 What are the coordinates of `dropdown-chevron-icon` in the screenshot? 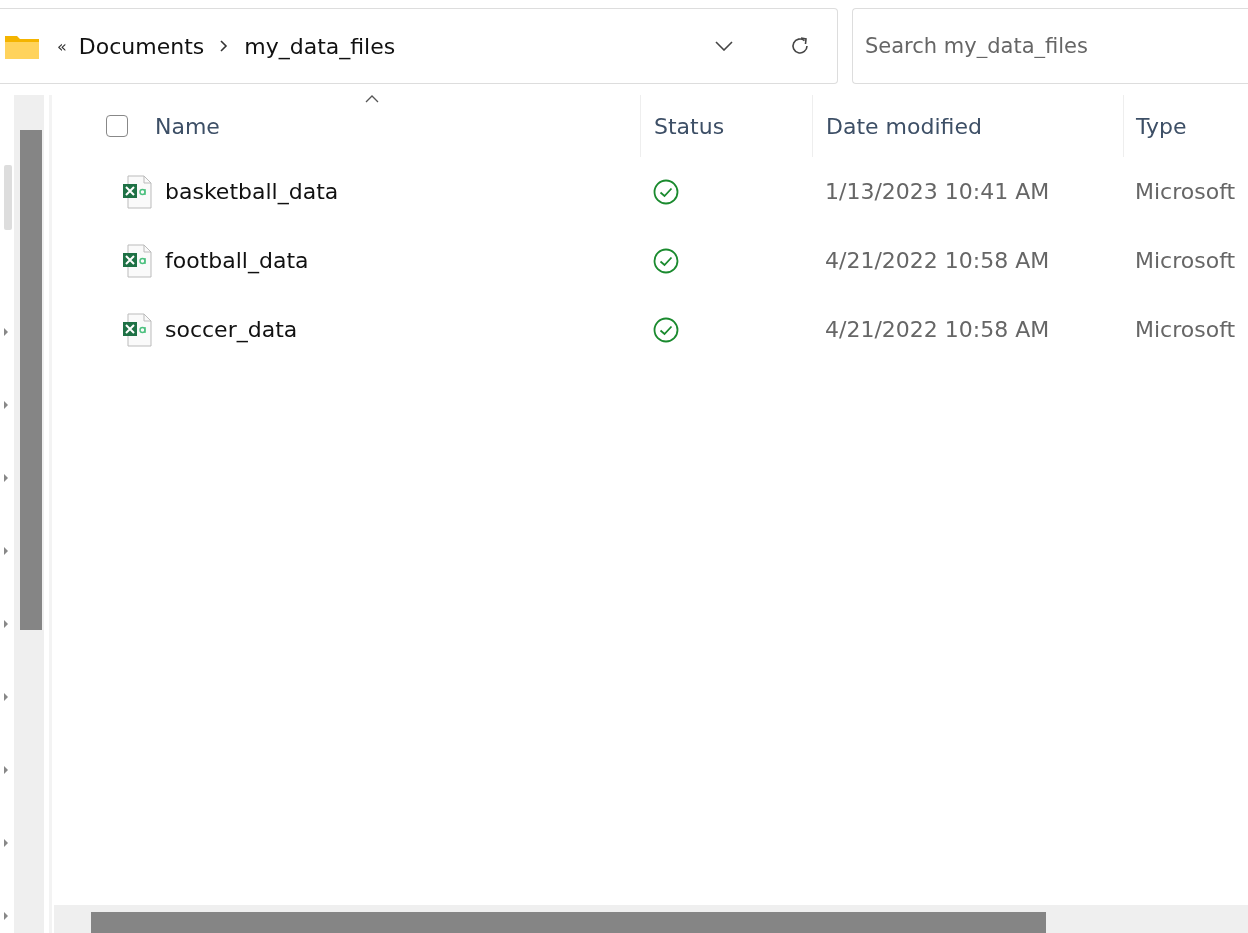 It's located at (724, 46).